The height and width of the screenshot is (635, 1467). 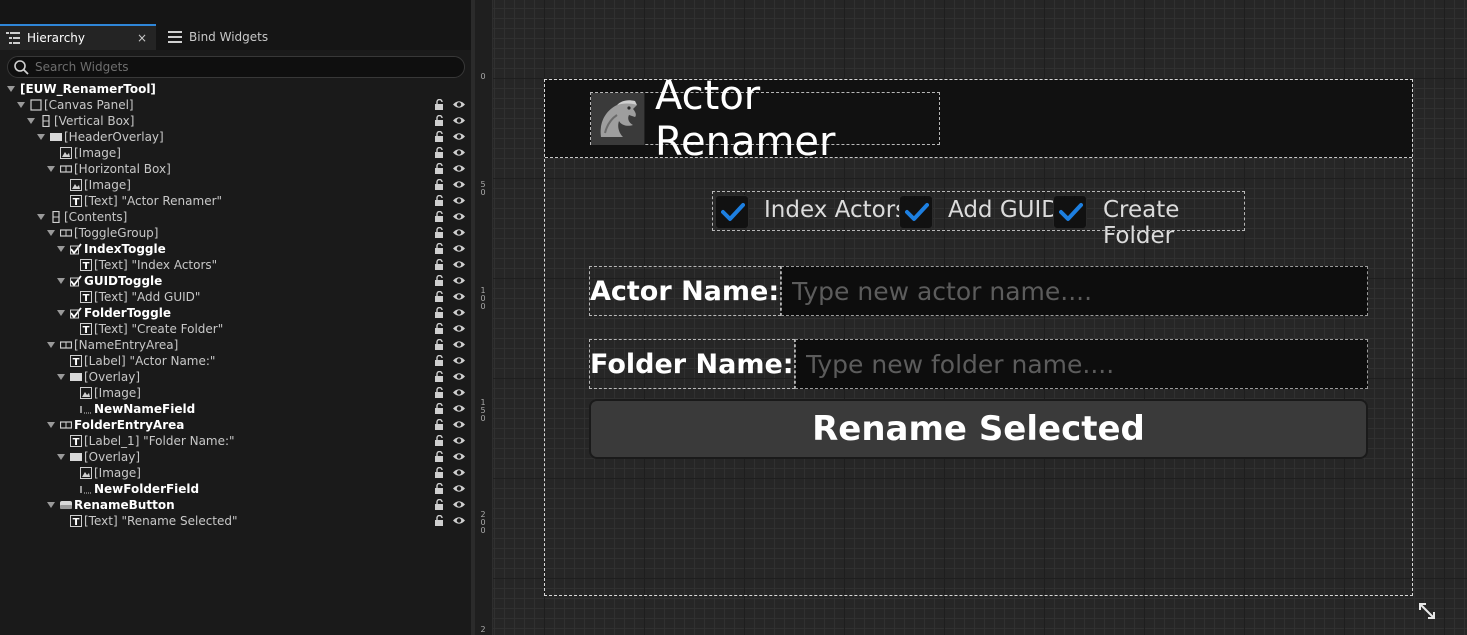 I want to click on tree-row: NewNameField, so click(x=235, y=409).